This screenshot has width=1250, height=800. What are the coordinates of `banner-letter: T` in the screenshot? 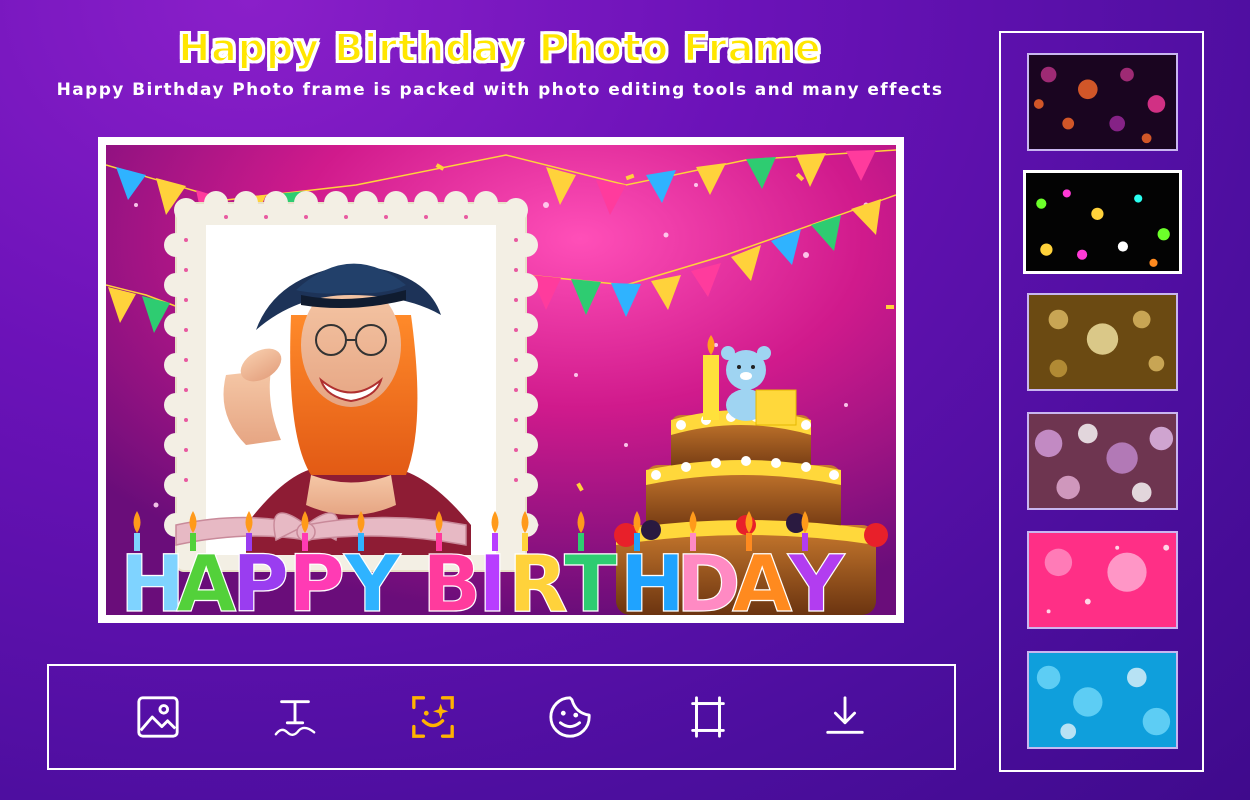 It's located at (590, 577).